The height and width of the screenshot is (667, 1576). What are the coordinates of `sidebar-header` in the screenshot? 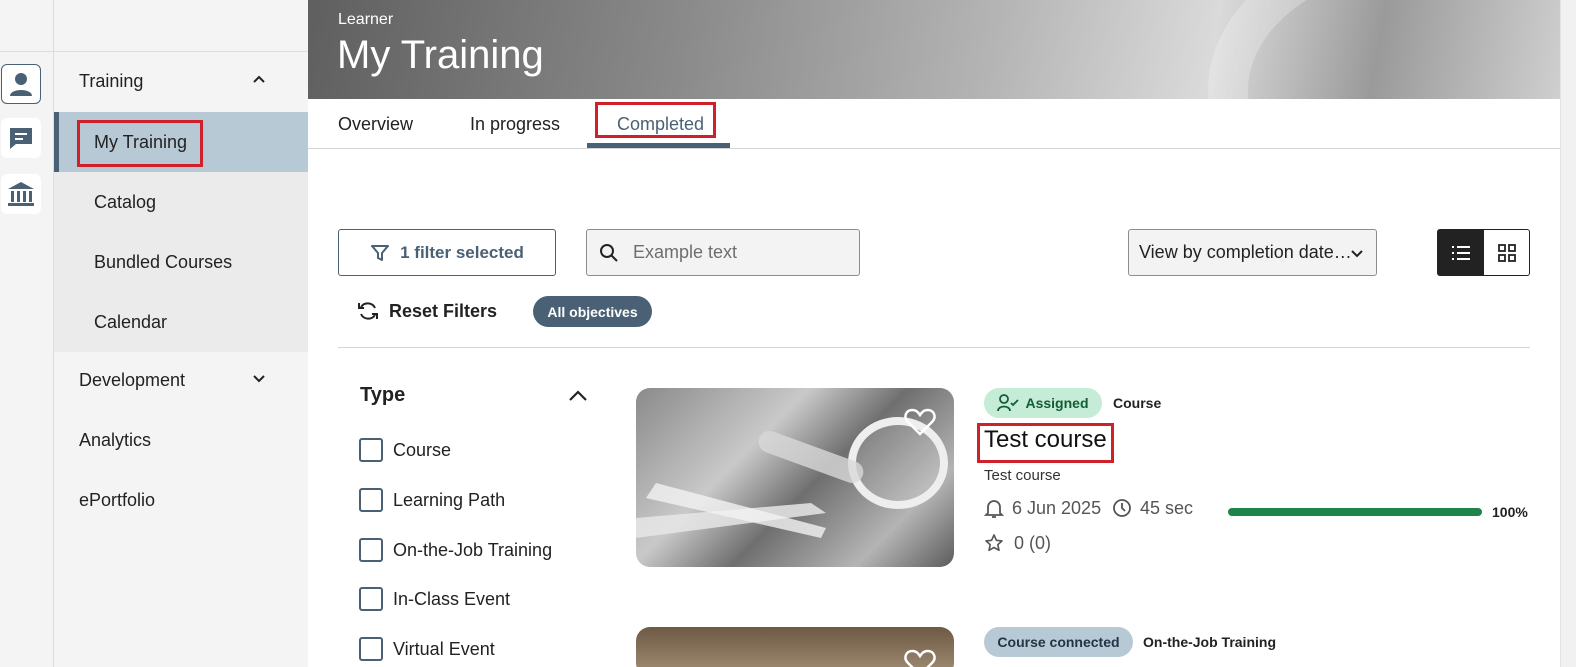 It's located at (181, 26).